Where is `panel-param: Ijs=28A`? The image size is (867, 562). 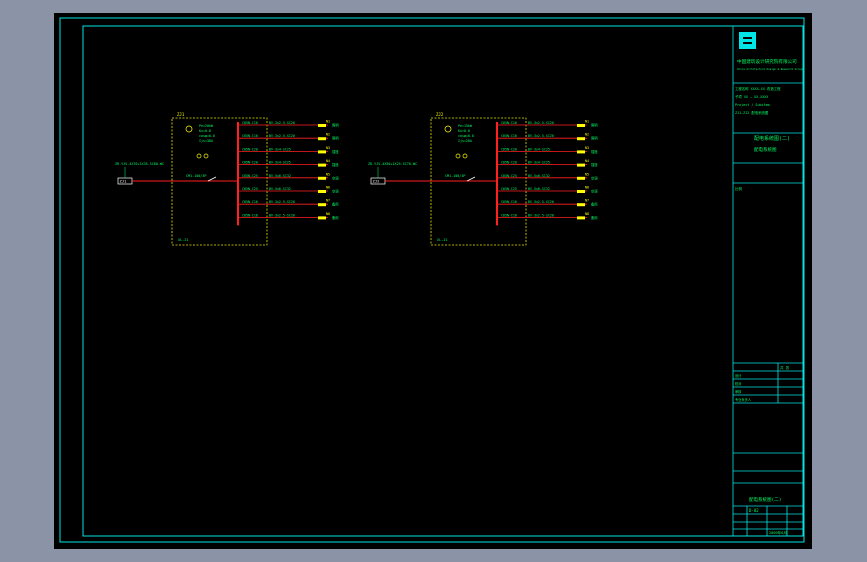
panel-param: Ijs=28A is located at coordinates (465, 141).